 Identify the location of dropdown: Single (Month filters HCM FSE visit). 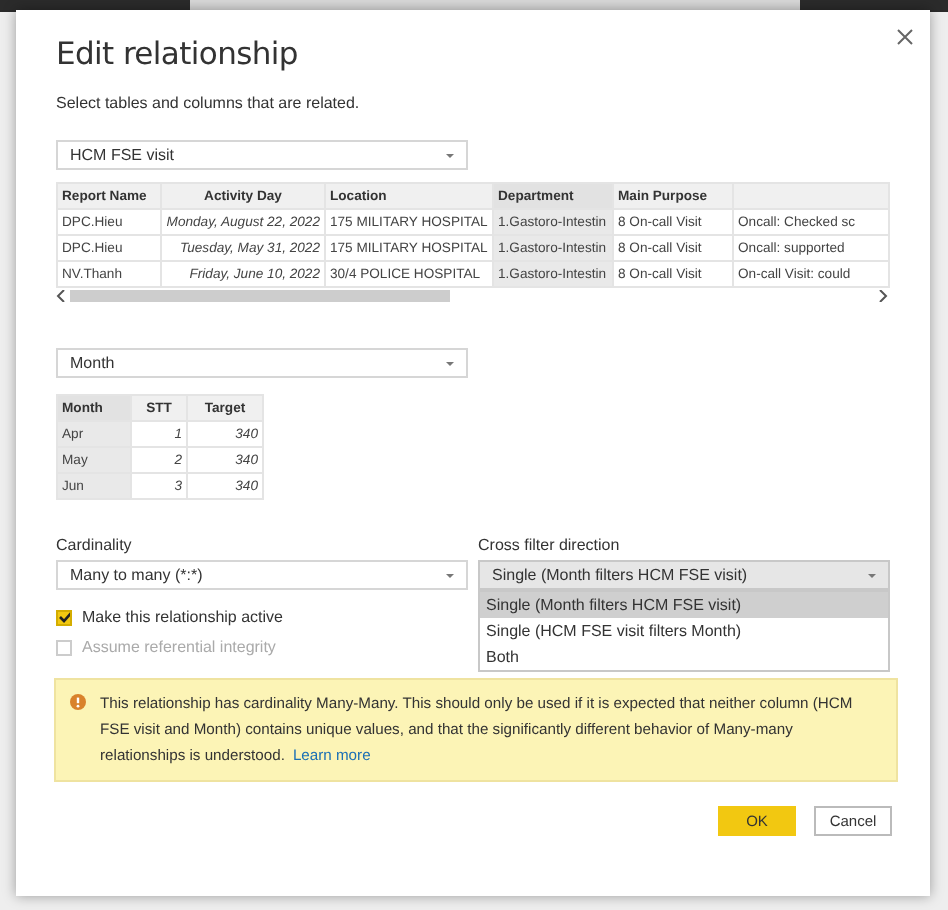
(684, 575).